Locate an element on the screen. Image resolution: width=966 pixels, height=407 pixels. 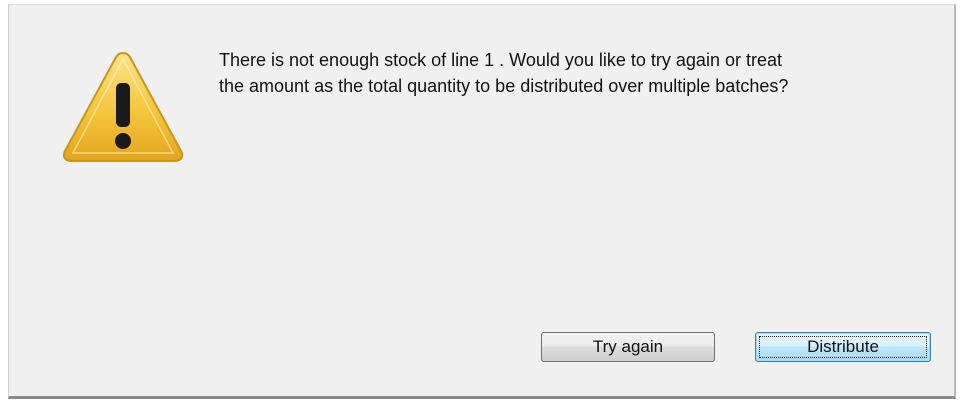
try-again-button: Try again is located at coordinates (628, 347).